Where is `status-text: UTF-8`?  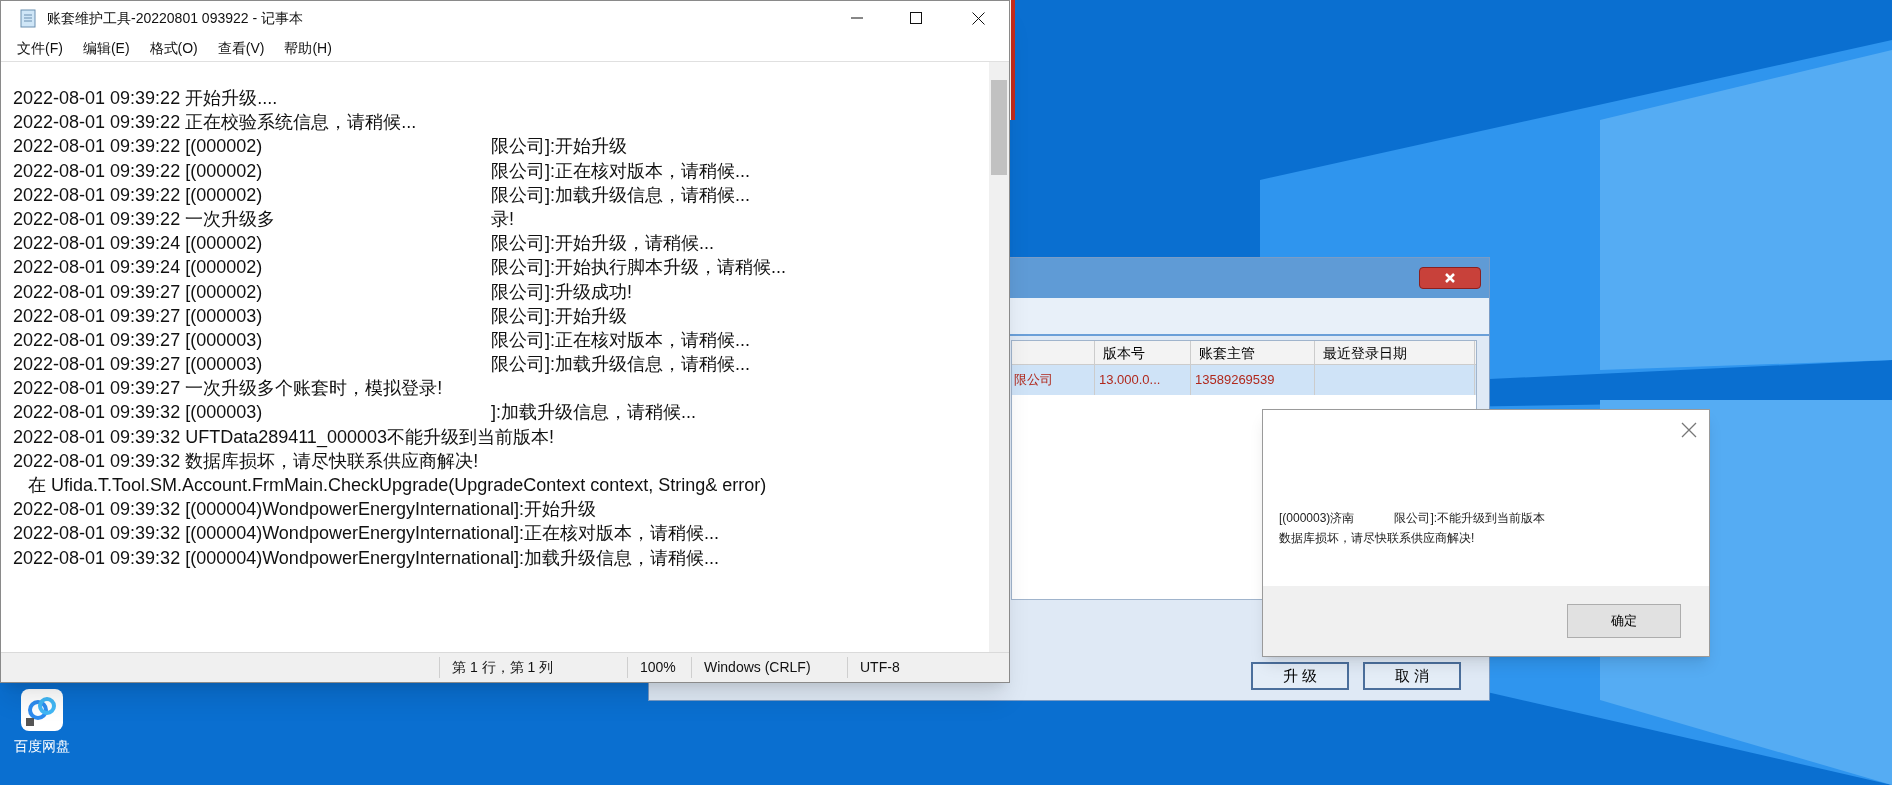
status-text: UTF-8 is located at coordinates (917, 667).